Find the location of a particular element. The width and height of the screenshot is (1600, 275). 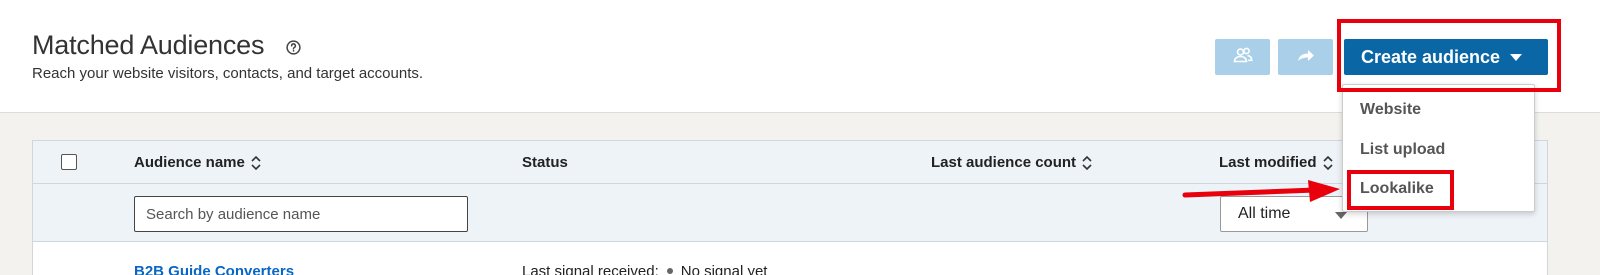

people-icon is located at coordinates (1243, 57).